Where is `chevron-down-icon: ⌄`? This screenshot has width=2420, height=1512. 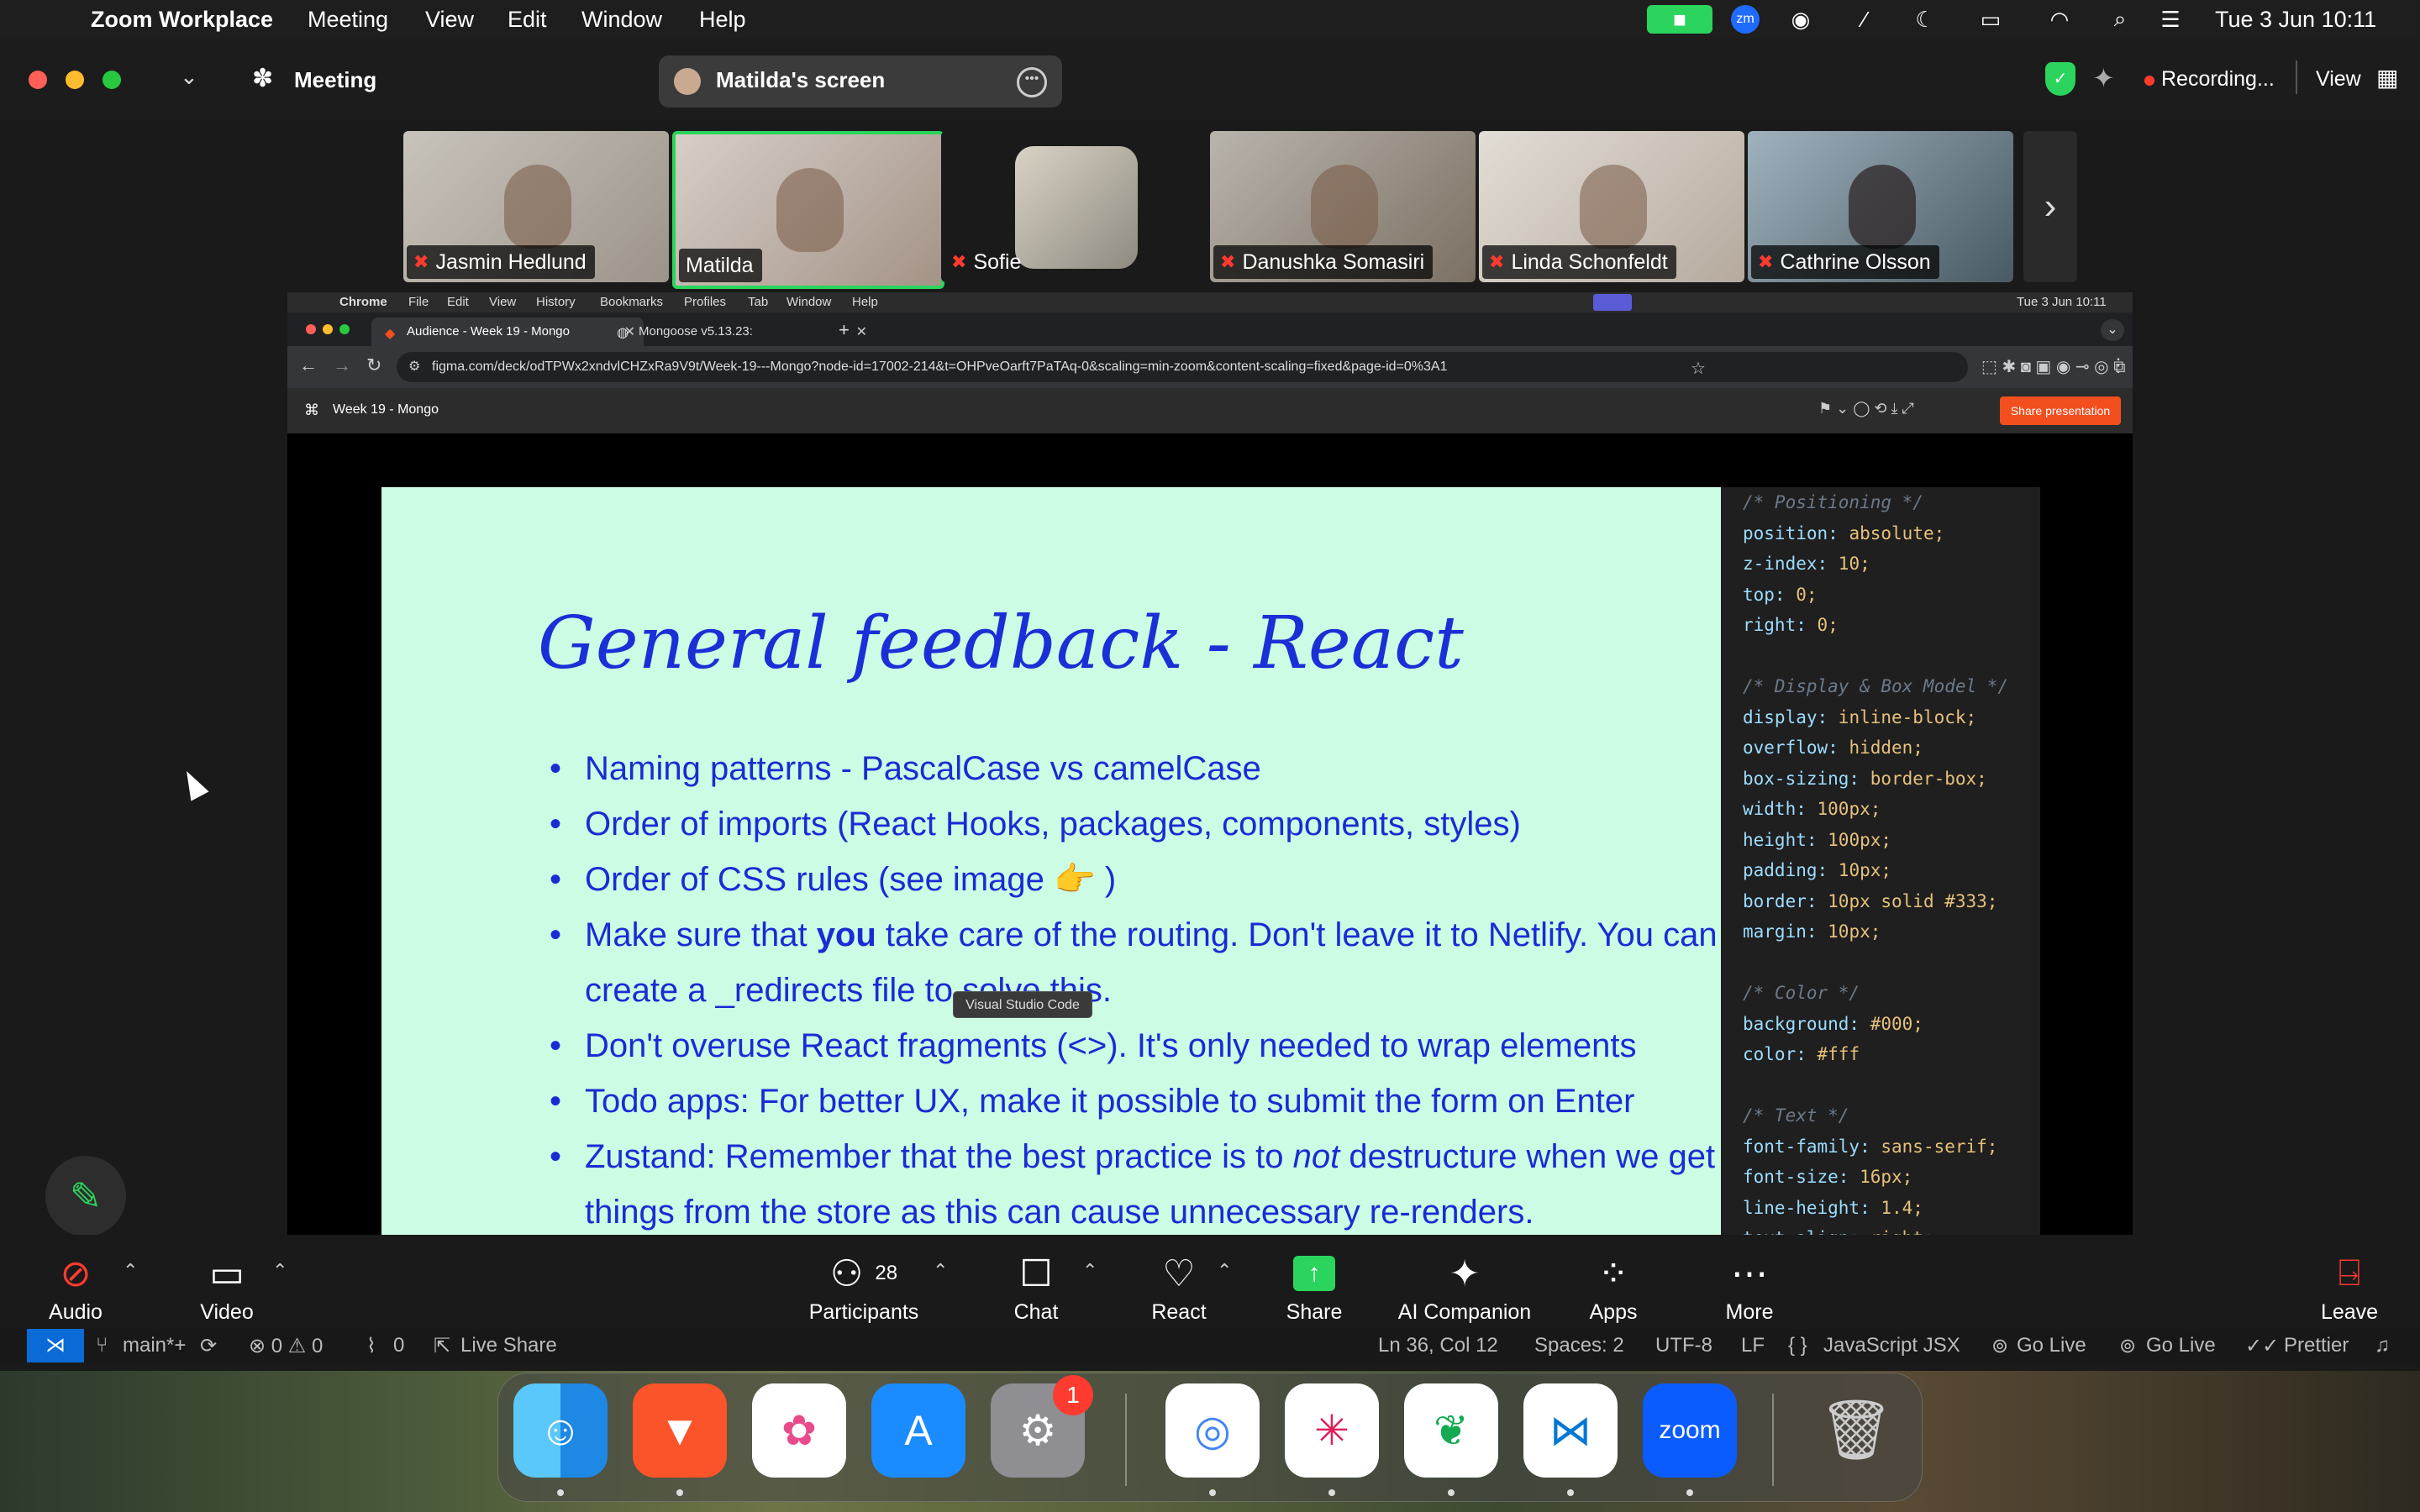 chevron-down-icon: ⌄ is located at coordinates (189, 77).